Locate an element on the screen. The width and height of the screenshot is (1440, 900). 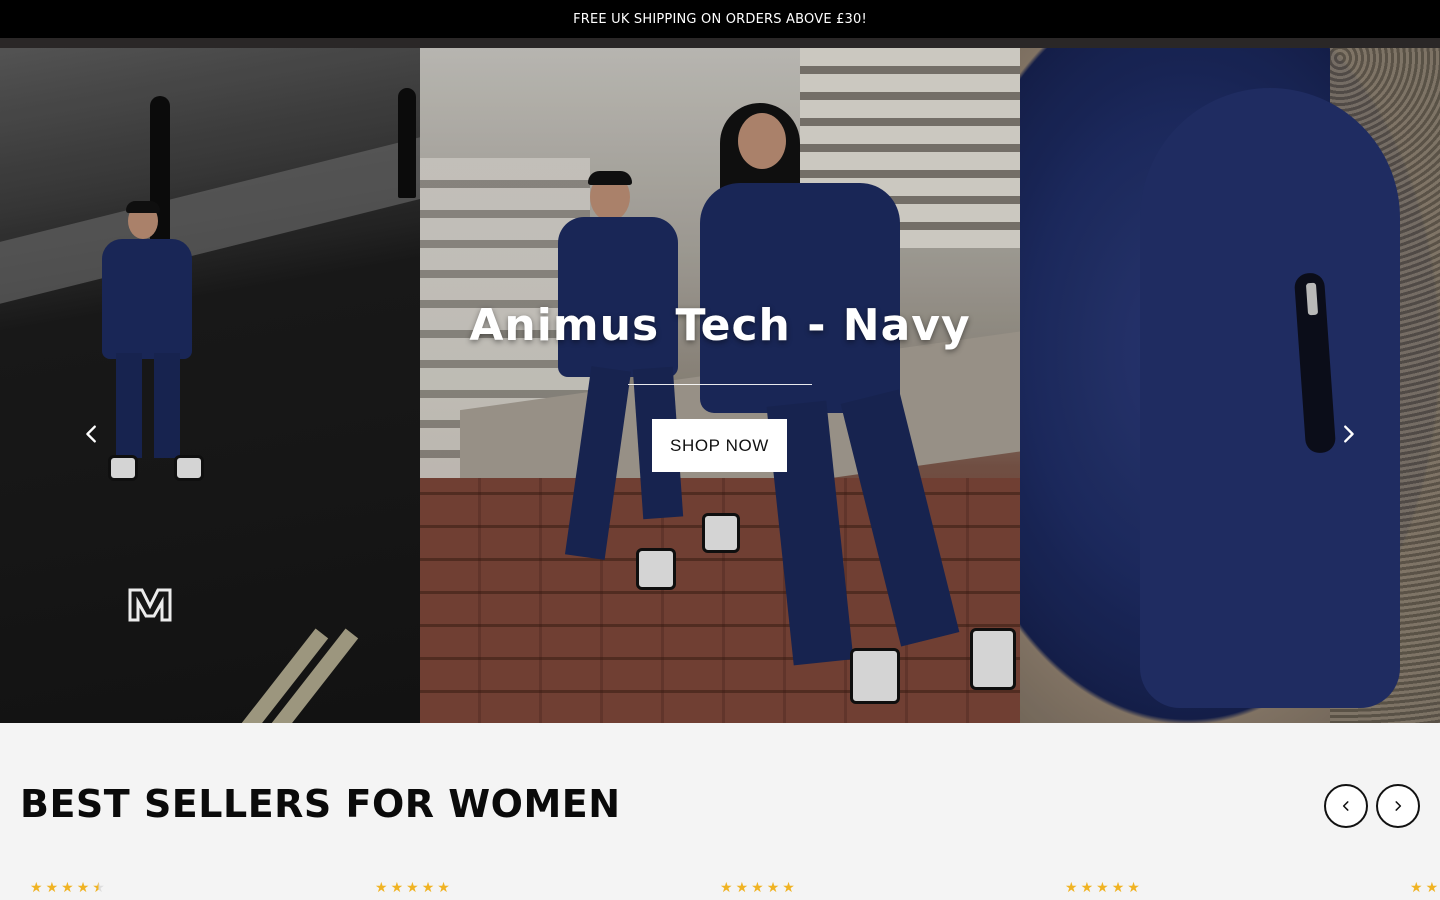
product-rating-2: ★ ★ ★ ★ ★ is located at coordinates (412, 888).